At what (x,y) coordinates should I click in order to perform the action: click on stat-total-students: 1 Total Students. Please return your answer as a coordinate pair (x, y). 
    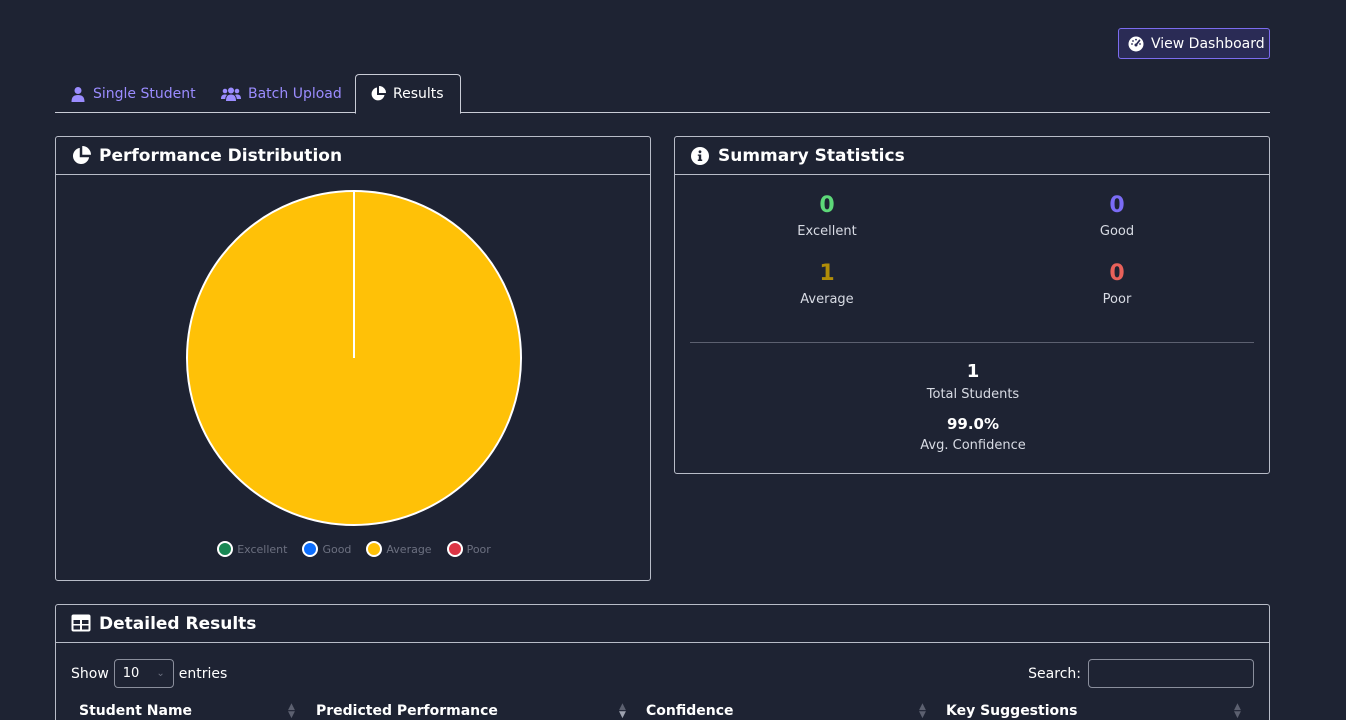
    Looking at the image, I should click on (973, 381).